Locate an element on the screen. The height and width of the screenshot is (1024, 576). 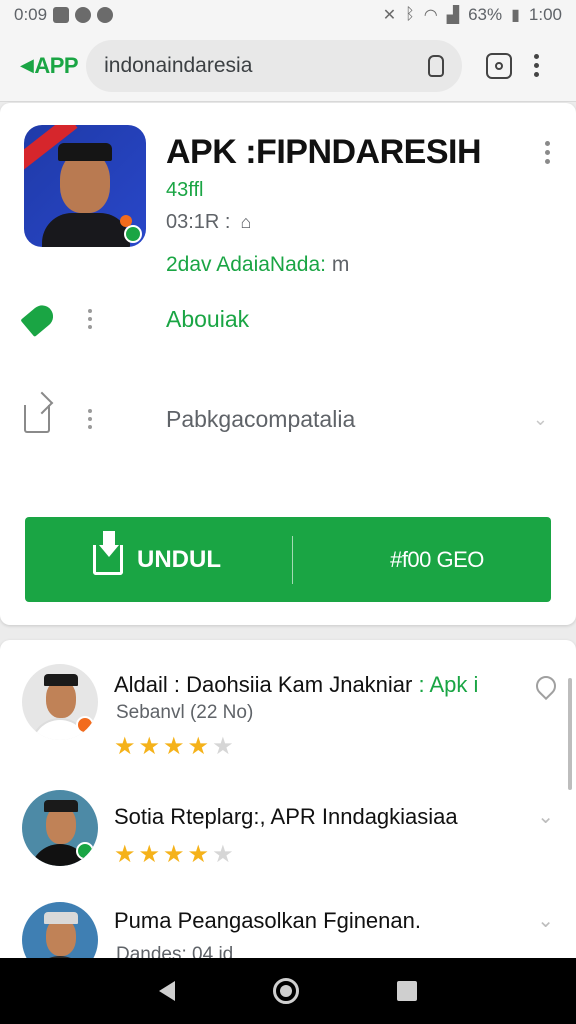
app-size-row: 03:1R : ⌂ is located at coordinates (208, 222).